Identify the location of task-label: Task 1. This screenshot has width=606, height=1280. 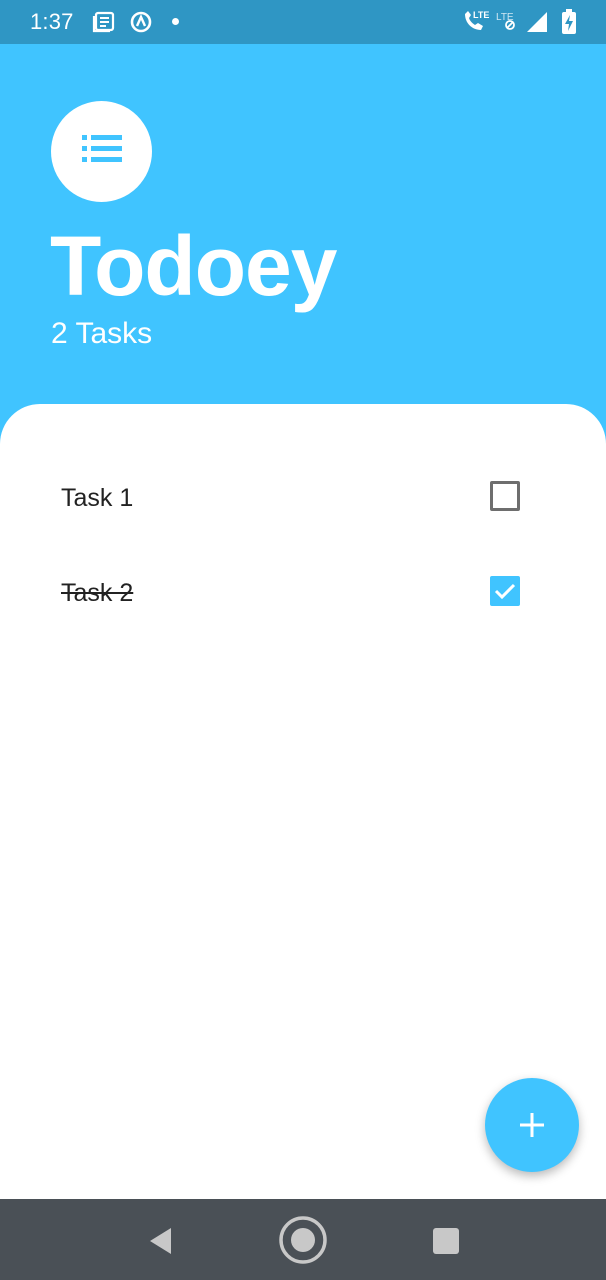
(97, 498).